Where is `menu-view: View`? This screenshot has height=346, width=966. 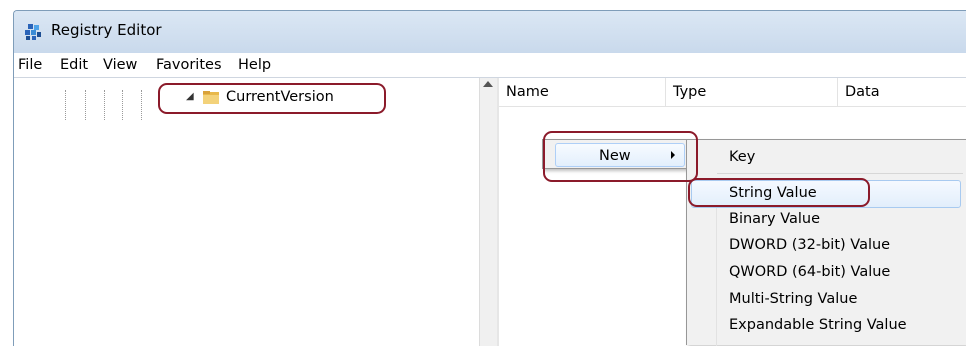
menu-view: View is located at coordinates (120, 65).